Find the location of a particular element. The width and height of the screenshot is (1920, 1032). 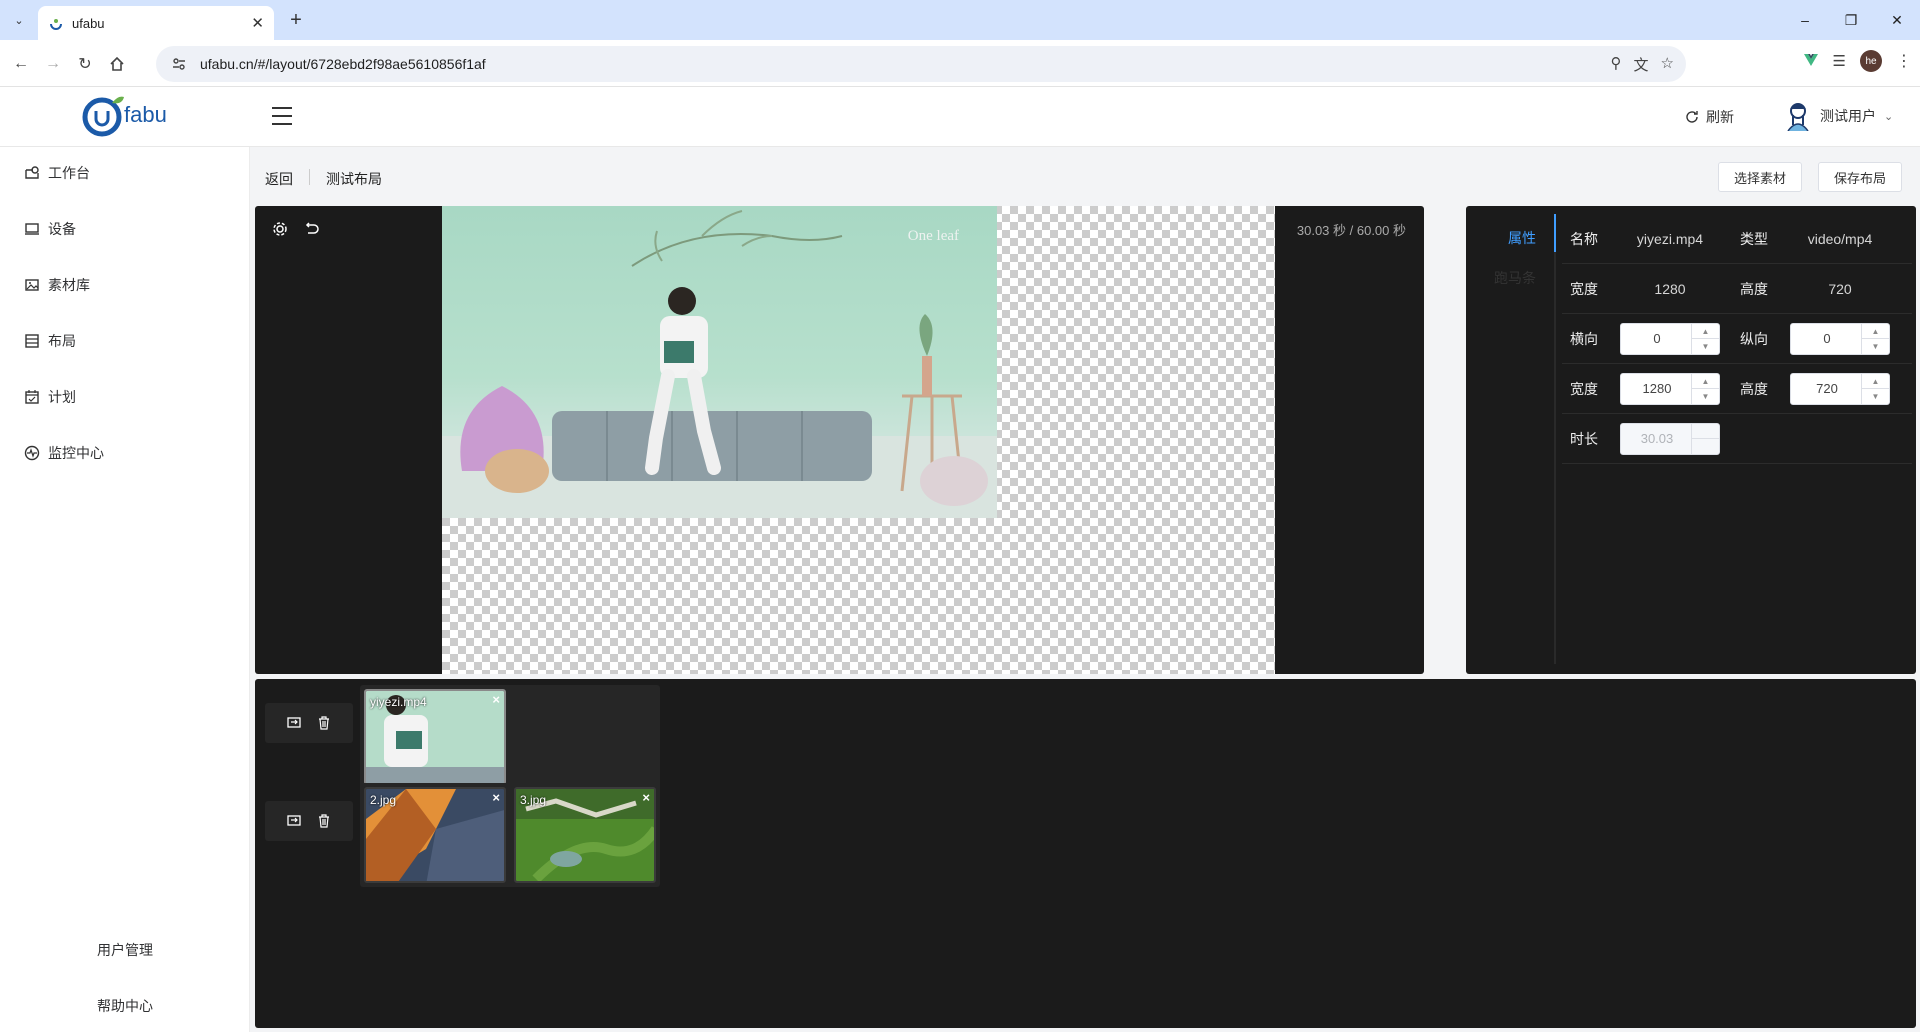

refresh-label: 刷新 is located at coordinates (1720, 117).